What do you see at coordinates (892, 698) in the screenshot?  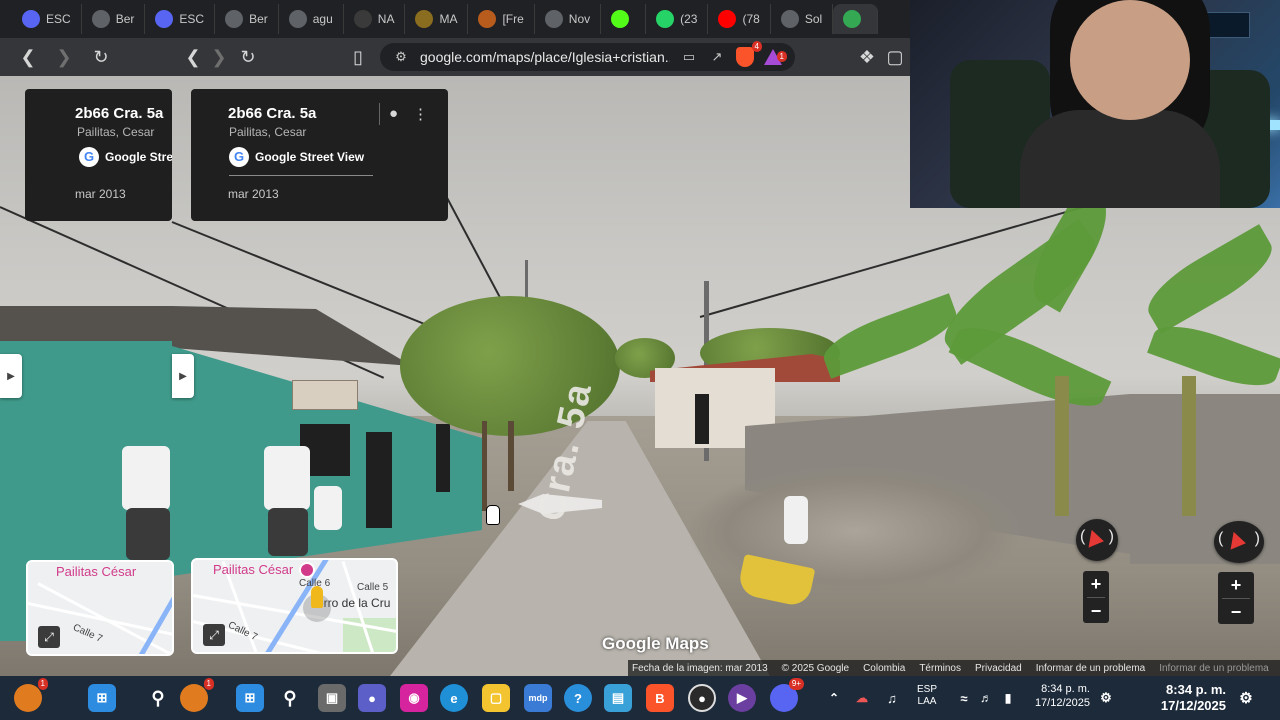 I see `microphone-icon: ♫` at bounding box center [892, 698].